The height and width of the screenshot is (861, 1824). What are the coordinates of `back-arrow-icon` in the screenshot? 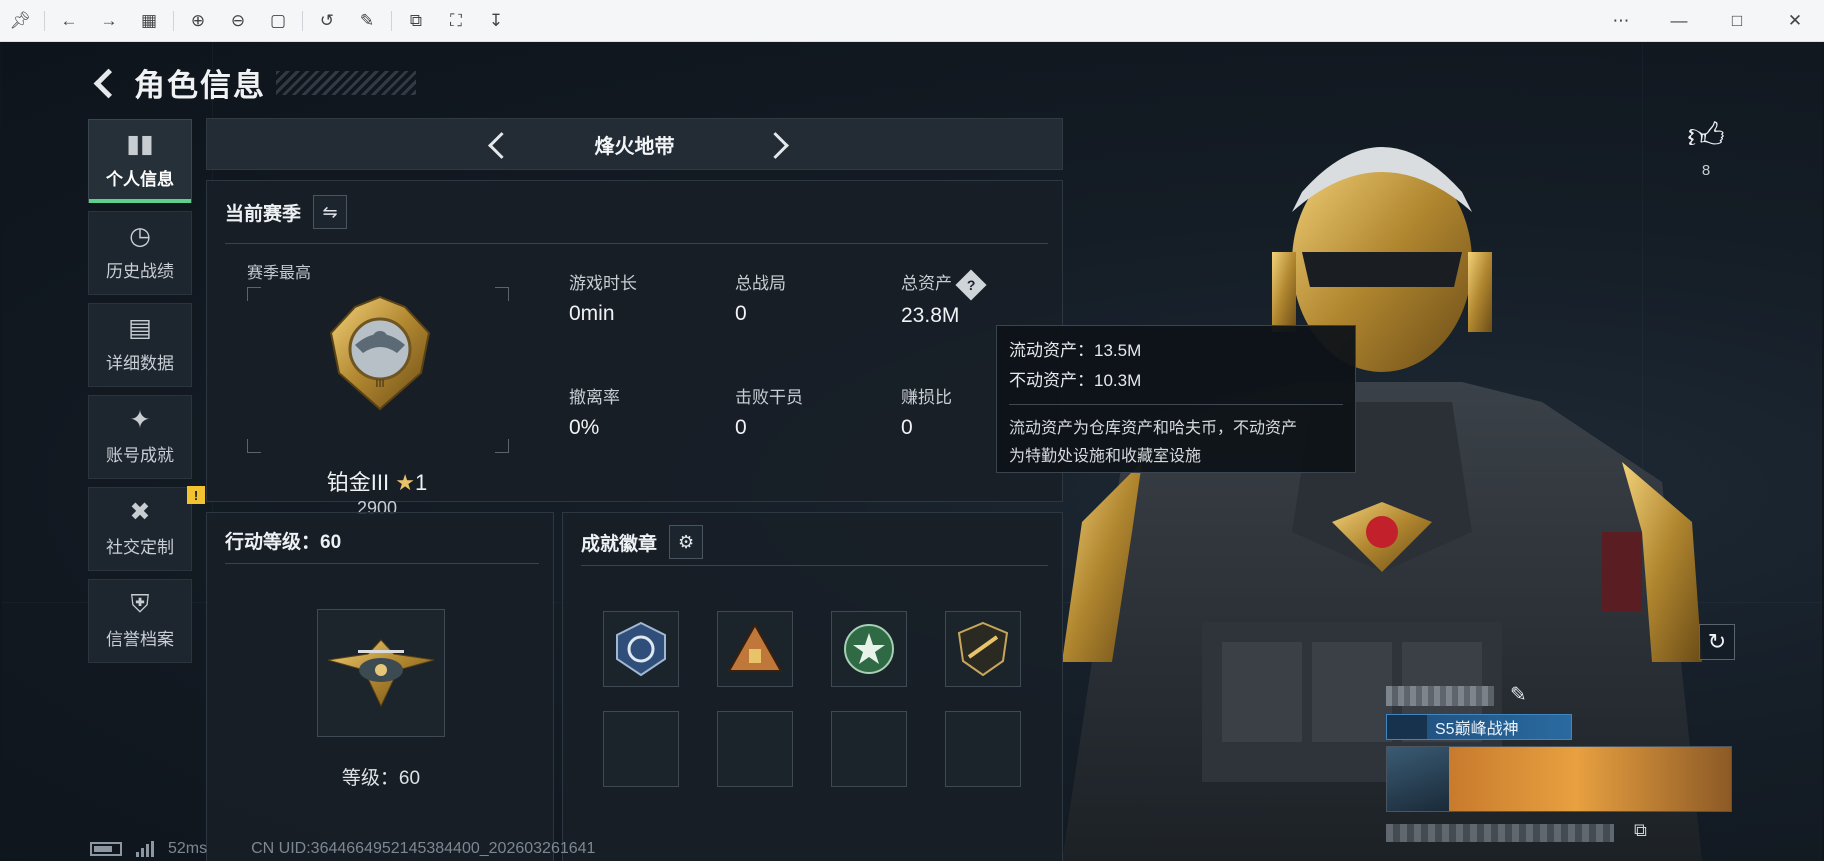 It's located at (105, 83).